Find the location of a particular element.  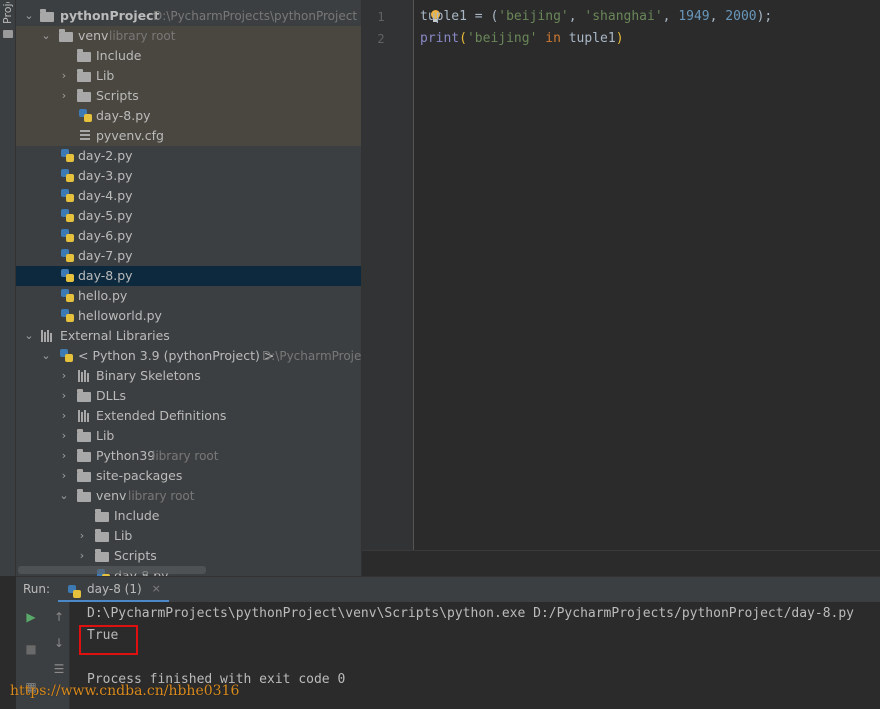

tree-item-file: day-4.py is located at coordinates (188, 196).